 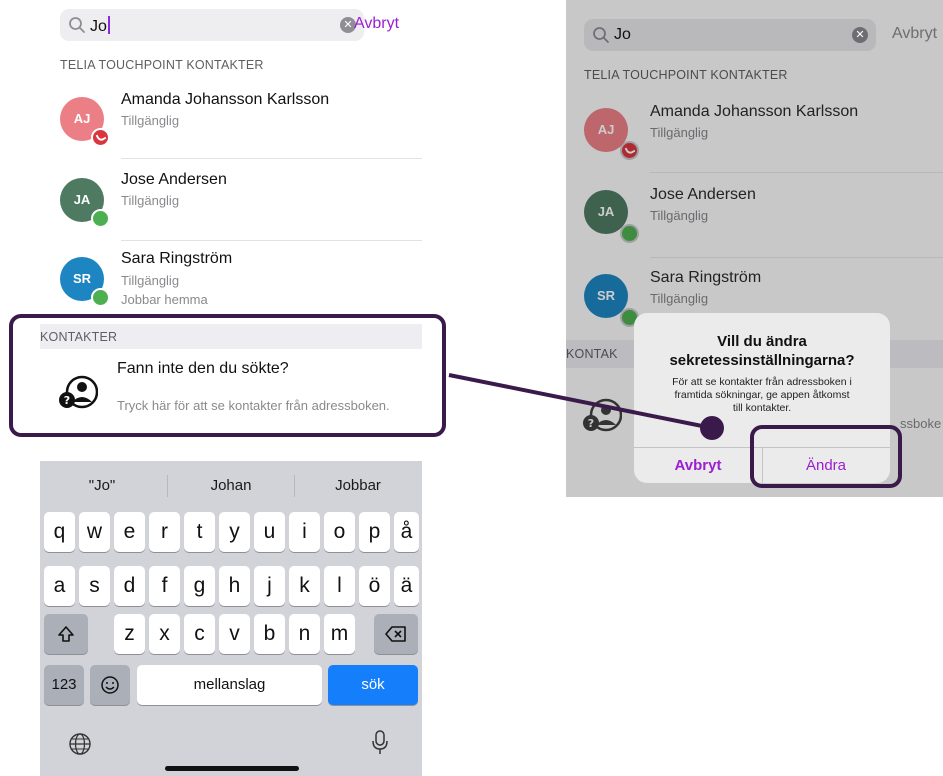 I want to click on highlight-change-button, so click(x=826, y=456).